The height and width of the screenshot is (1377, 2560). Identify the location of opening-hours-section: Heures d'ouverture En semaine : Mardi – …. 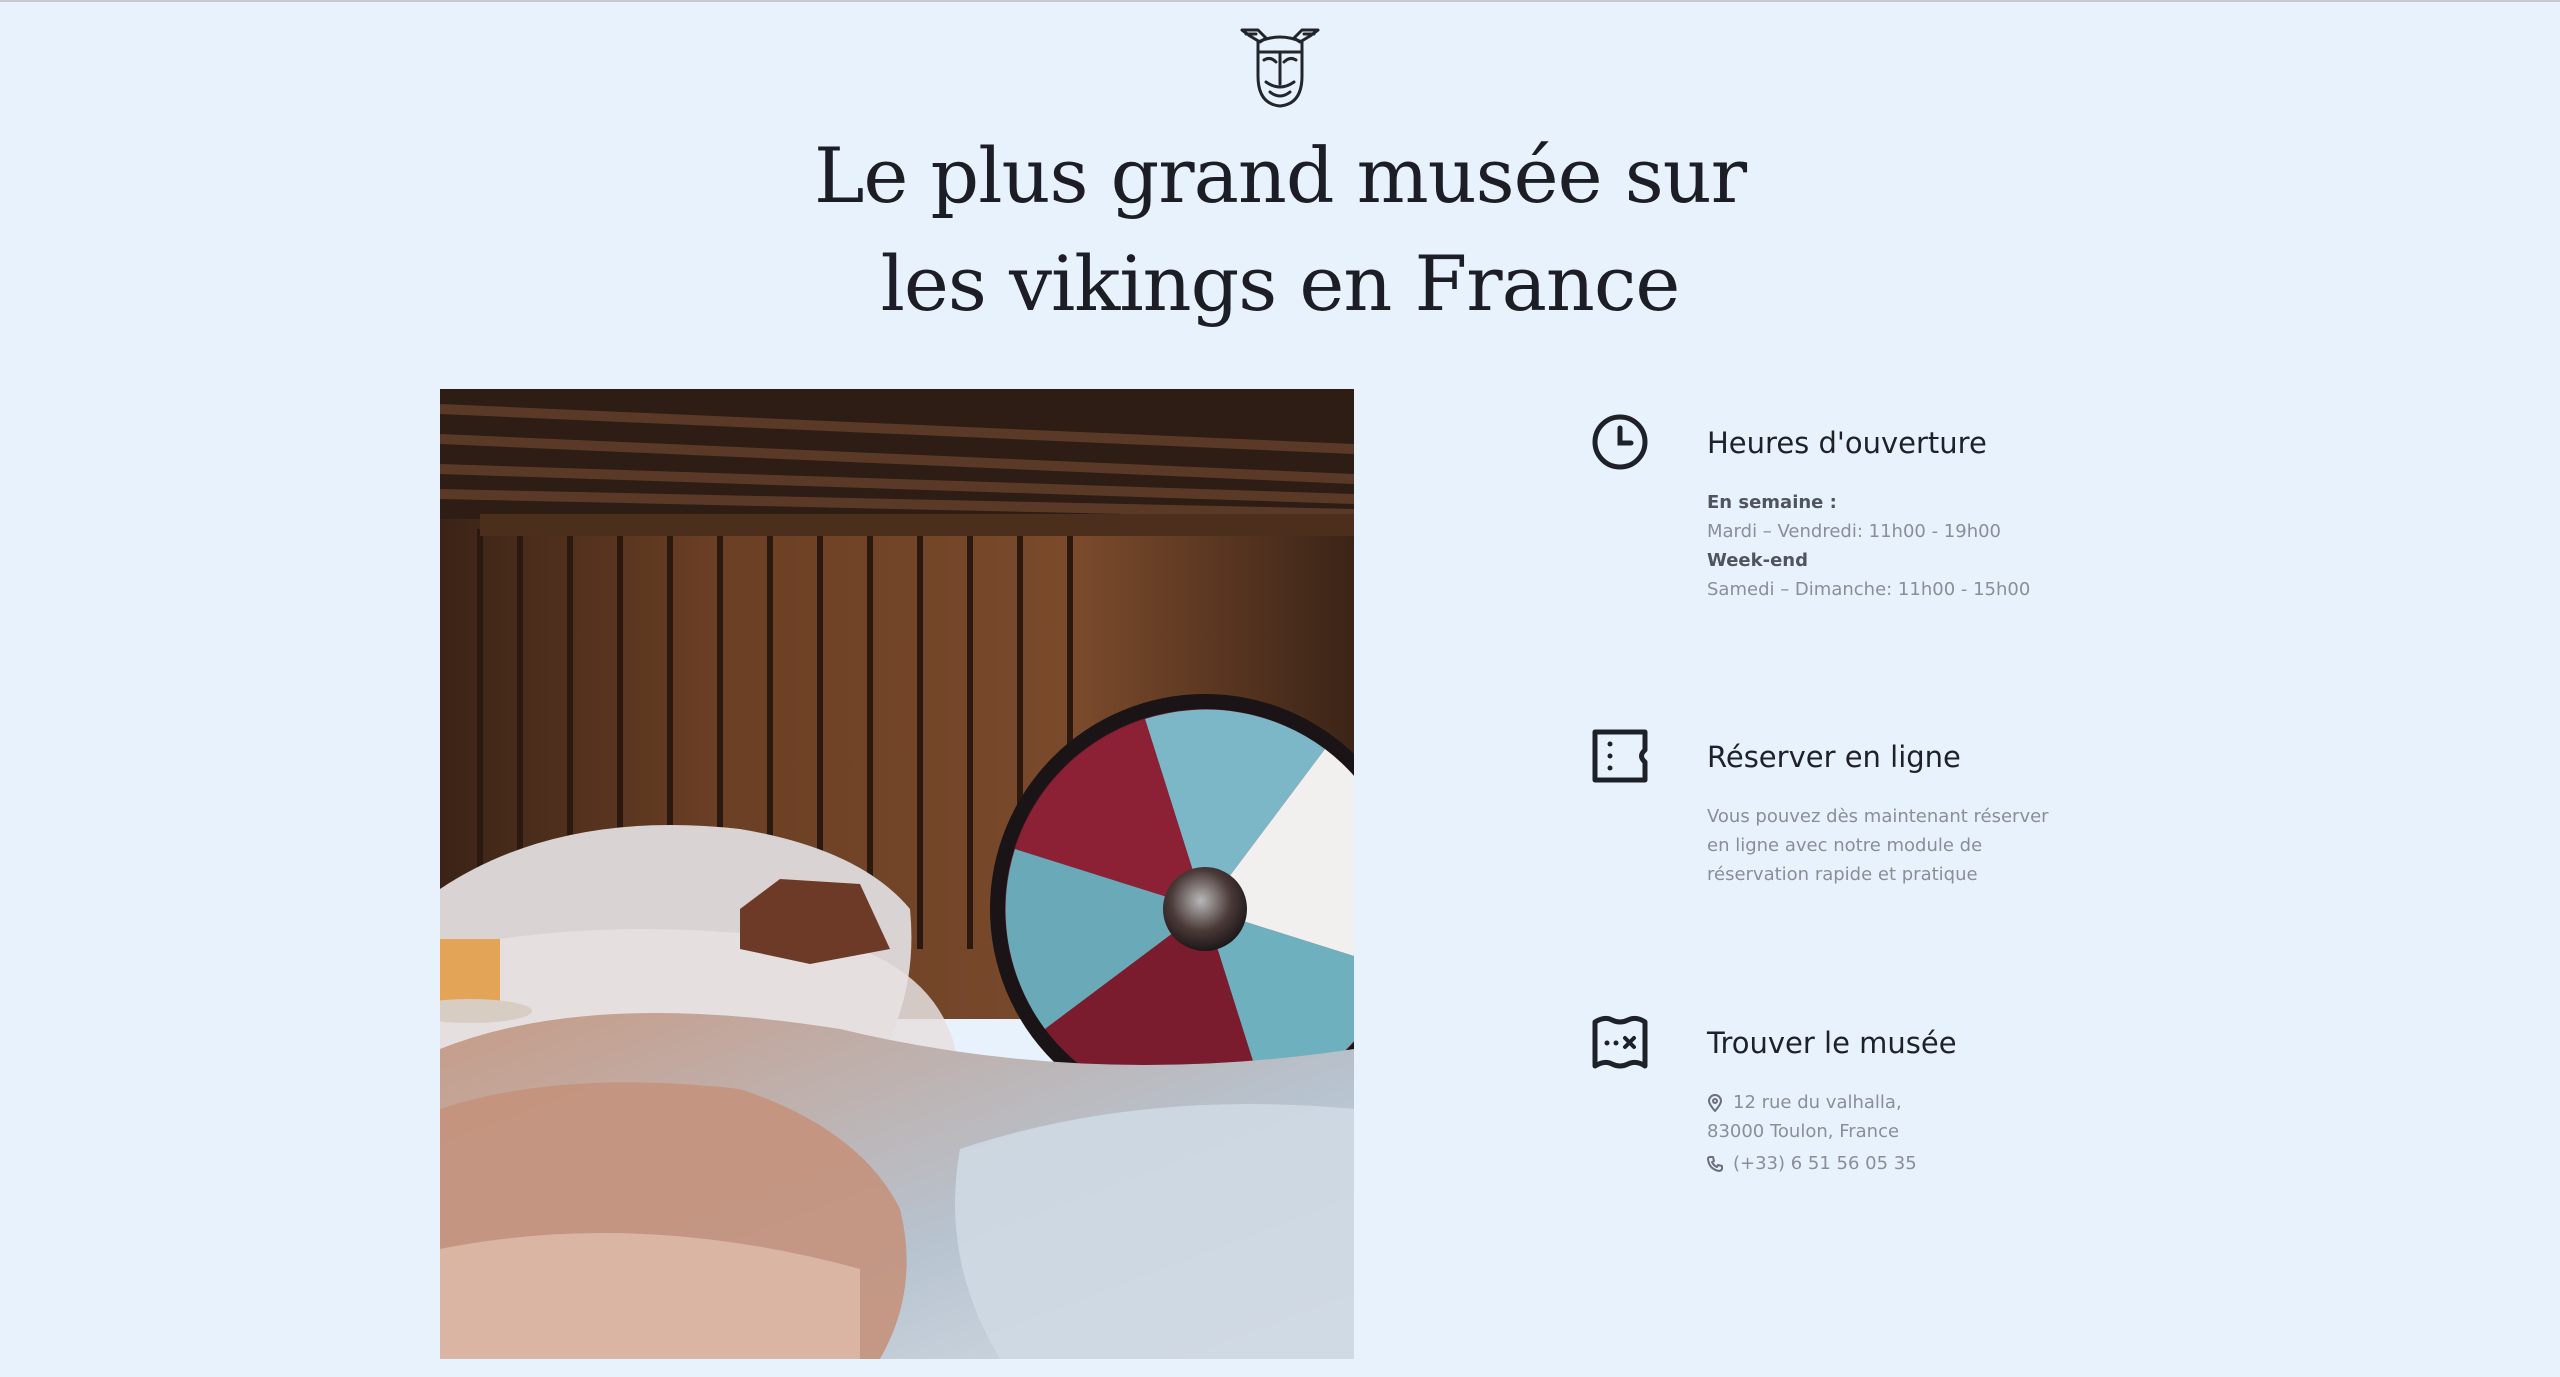
(1850, 512).